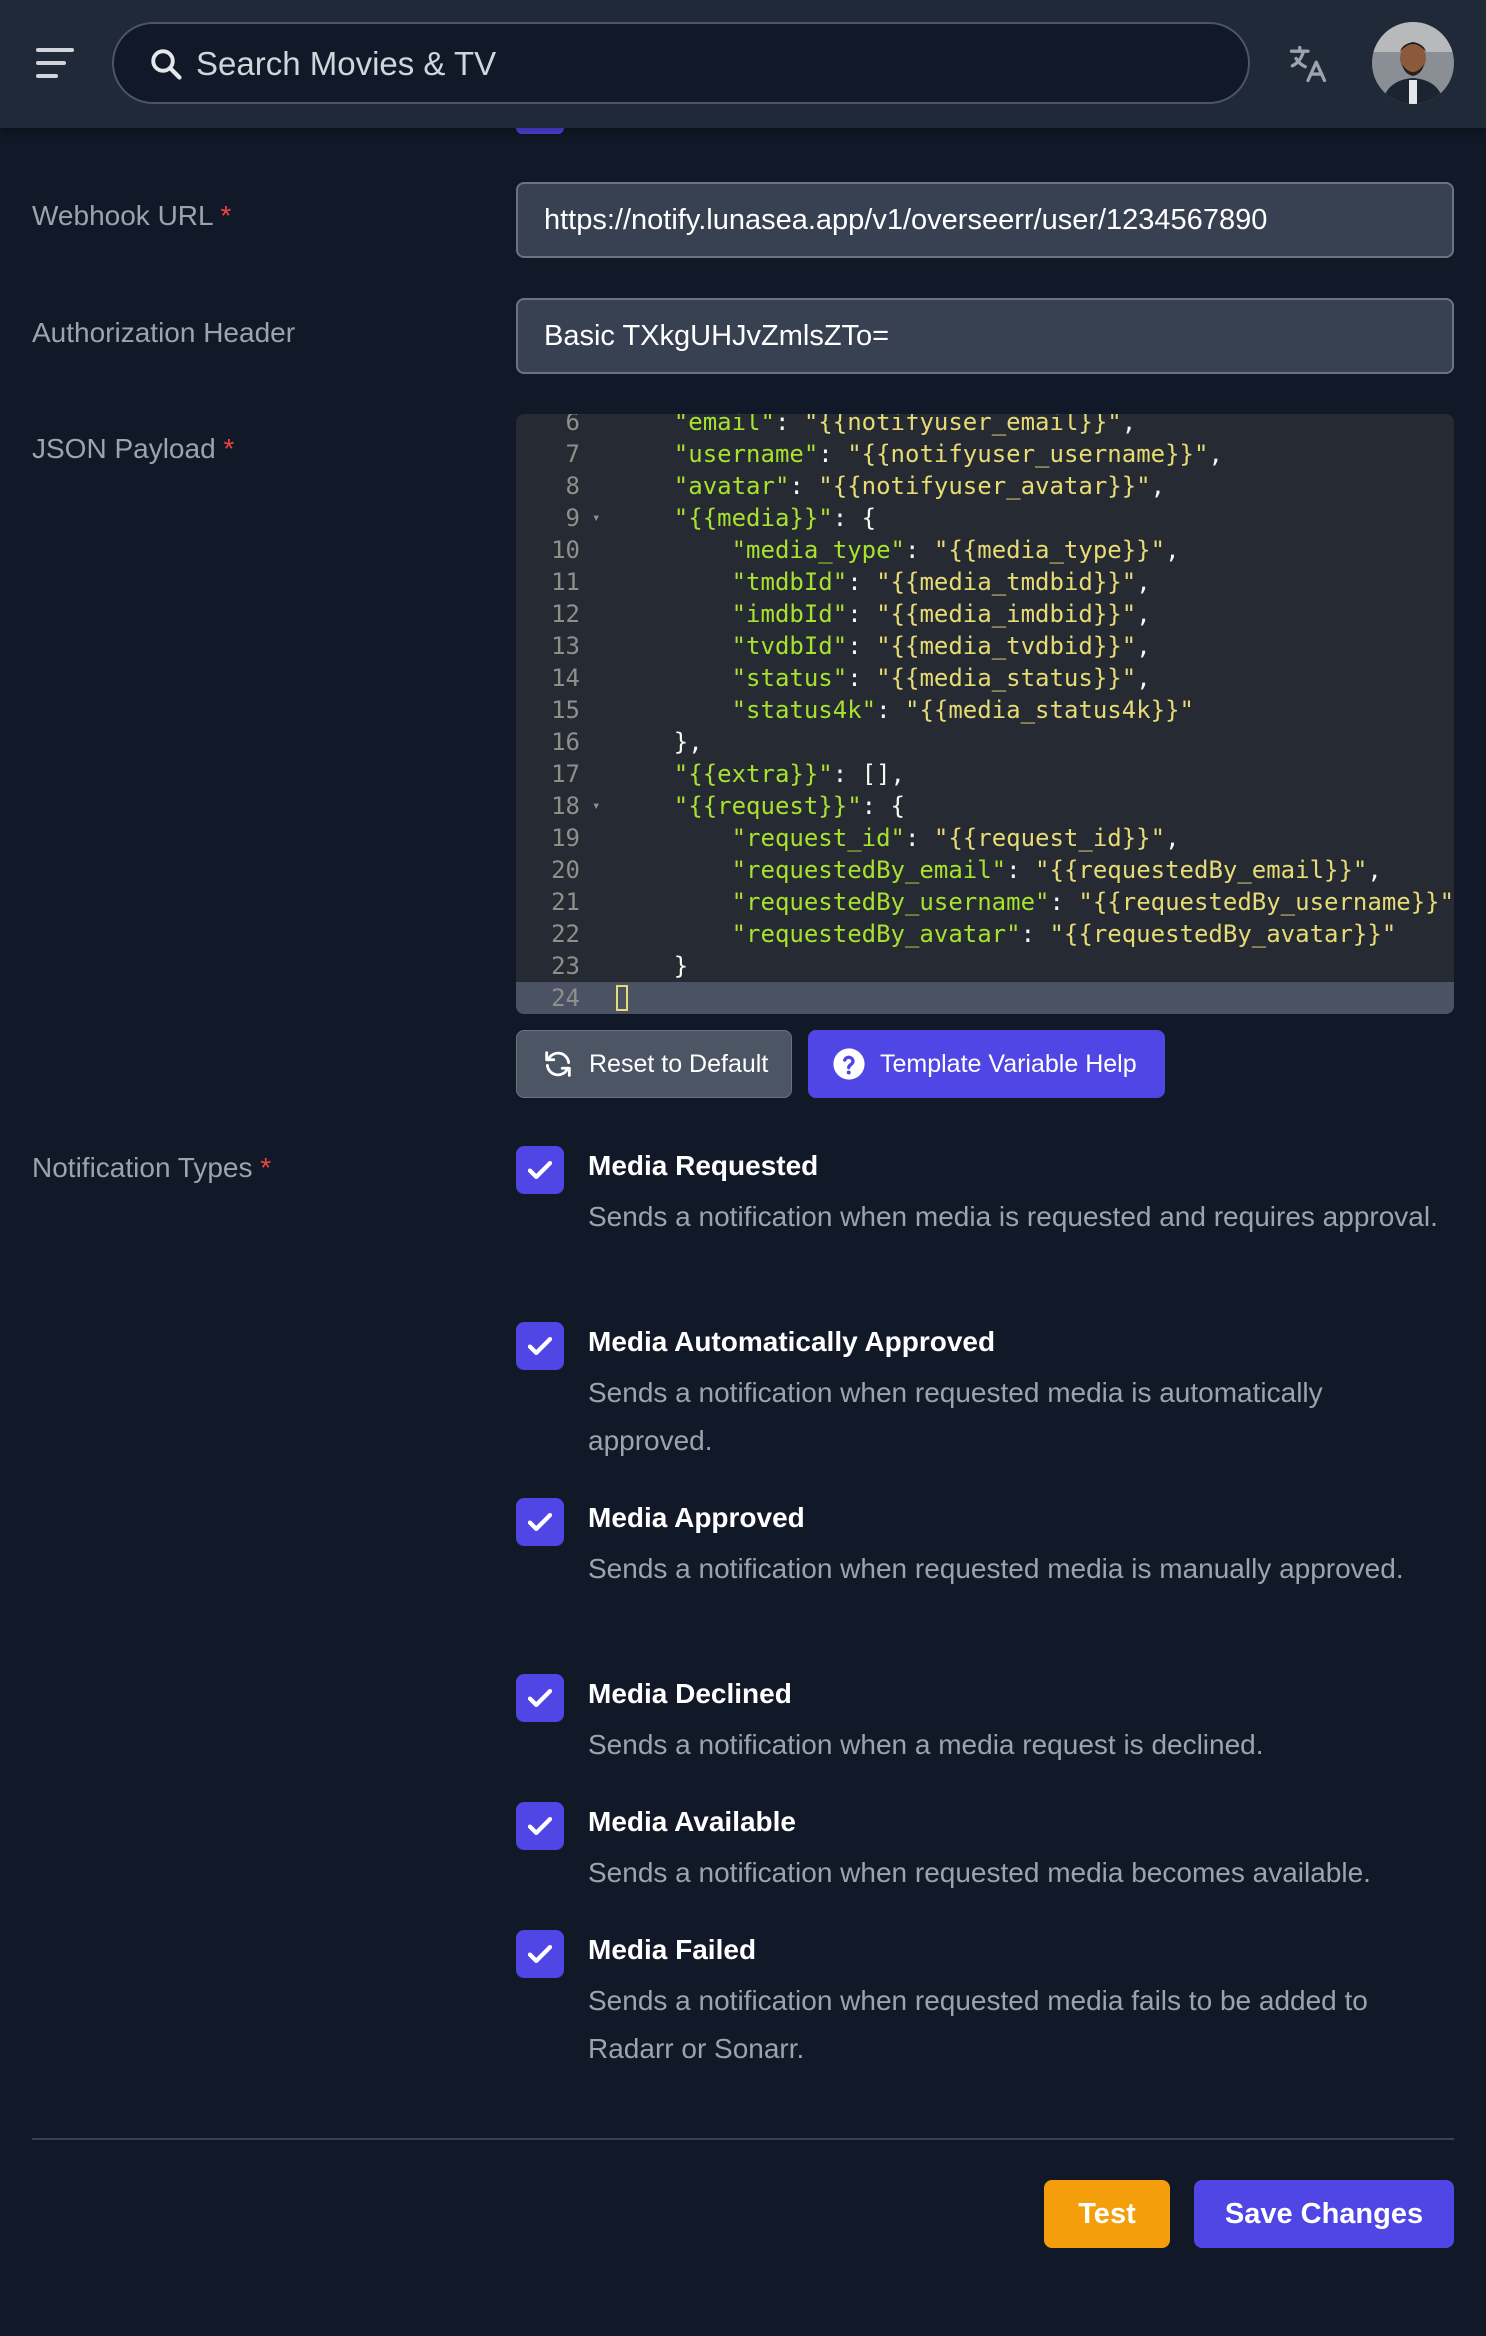  I want to click on code-text: "media_type": "{{media_type}}",, so click(955, 550).